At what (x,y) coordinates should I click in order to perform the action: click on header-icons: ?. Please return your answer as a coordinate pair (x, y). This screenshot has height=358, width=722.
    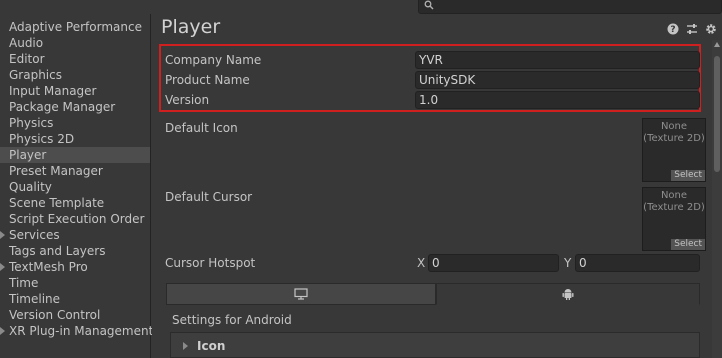
    Looking at the image, I should click on (692, 29).